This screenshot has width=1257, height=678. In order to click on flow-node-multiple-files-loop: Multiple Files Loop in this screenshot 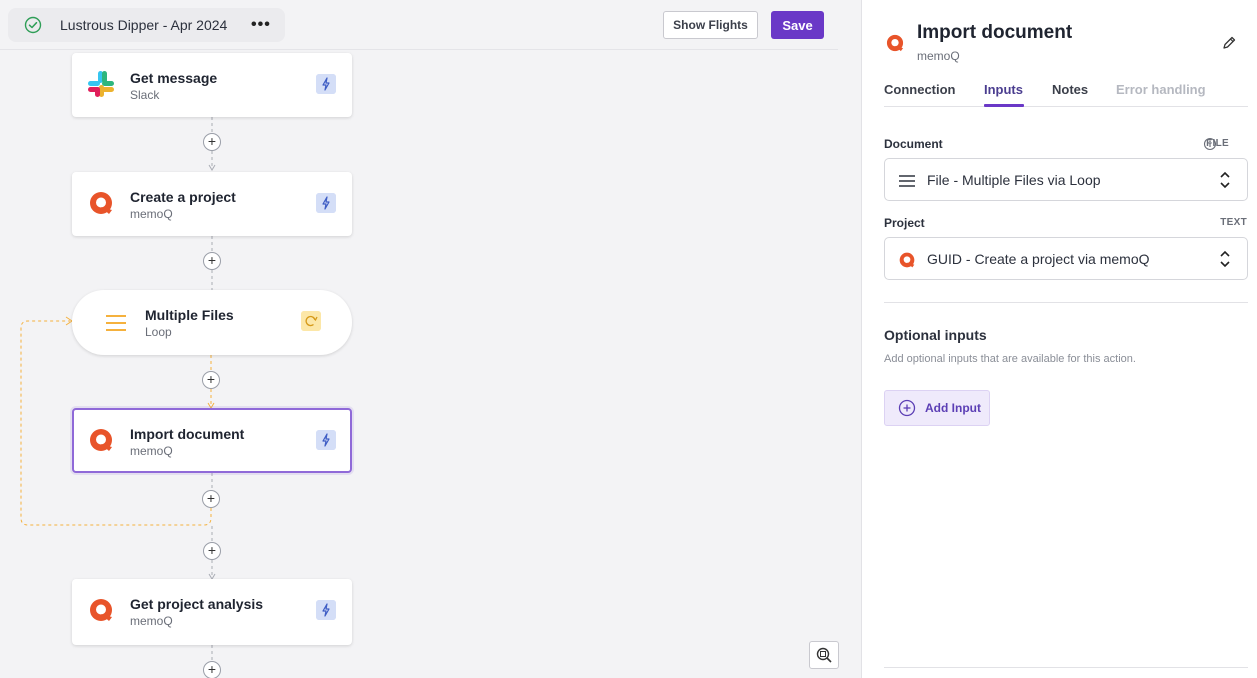, I will do `click(212, 322)`.